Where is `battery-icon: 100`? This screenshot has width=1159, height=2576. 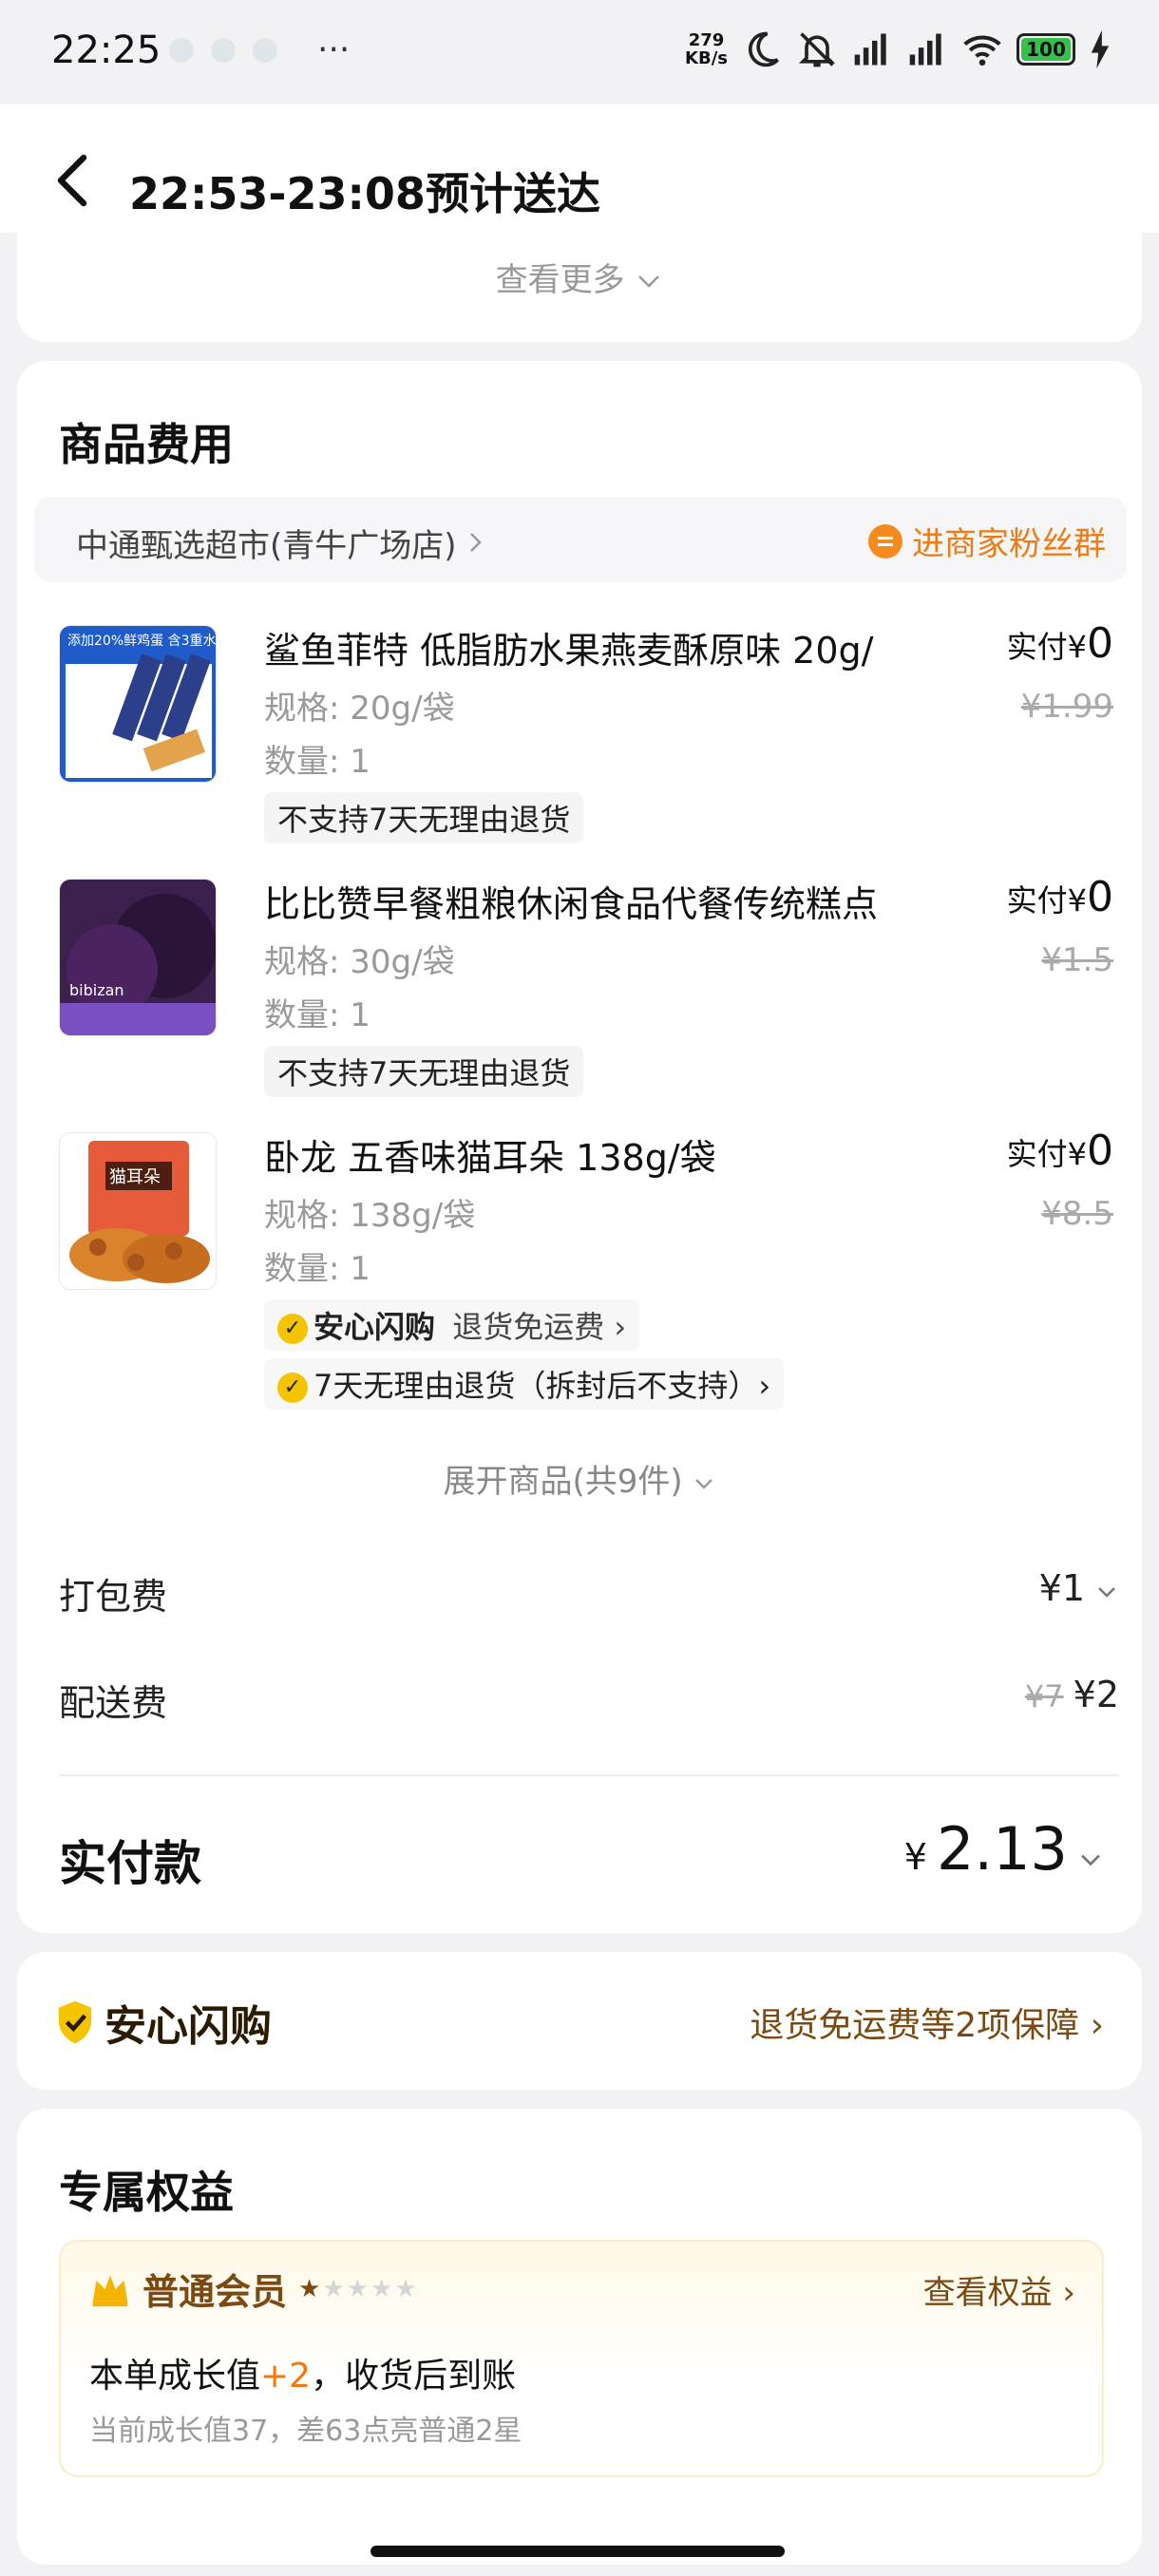 battery-icon: 100 is located at coordinates (1045, 49).